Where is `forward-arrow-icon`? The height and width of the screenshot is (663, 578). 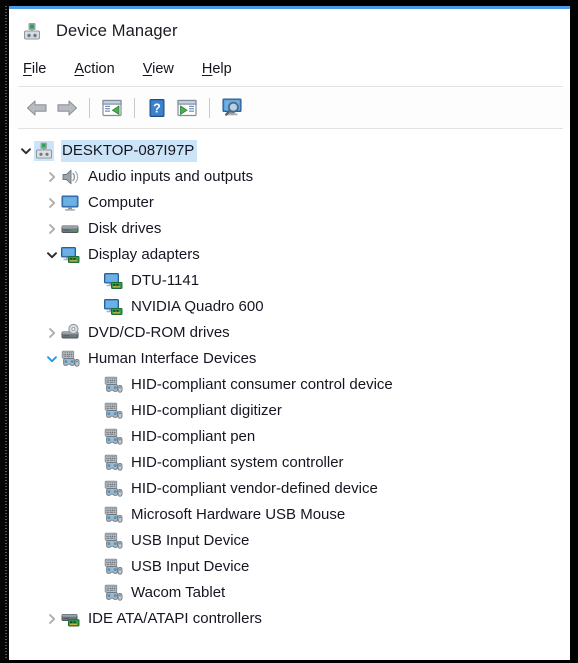
forward-arrow-icon is located at coordinates (67, 108).